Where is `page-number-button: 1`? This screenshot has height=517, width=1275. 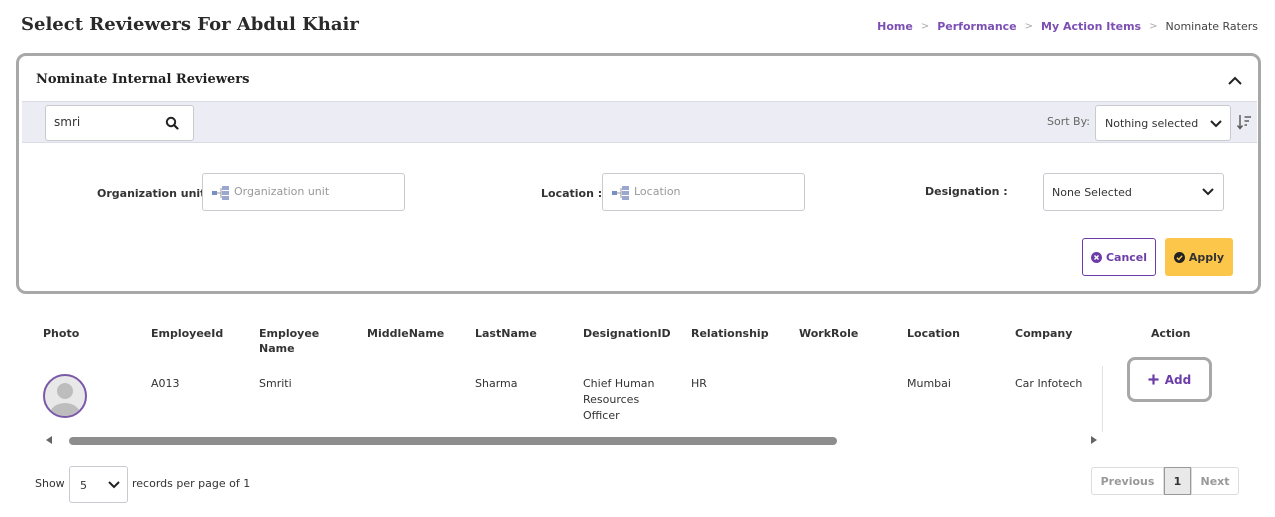
page-number-button: 1 is located at coordinates (1177, 481).